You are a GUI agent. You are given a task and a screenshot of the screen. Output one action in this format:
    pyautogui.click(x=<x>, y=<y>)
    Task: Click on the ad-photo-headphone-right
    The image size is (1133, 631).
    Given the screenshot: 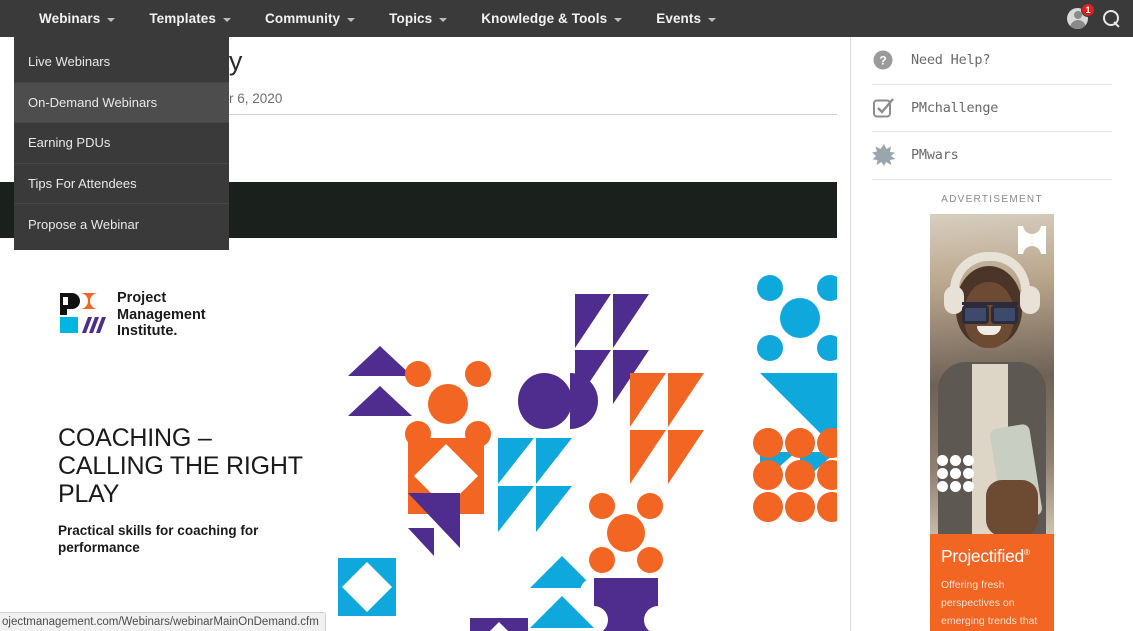 What is the action you would take?
    pyautogui.click(x=1030, y=299)
    